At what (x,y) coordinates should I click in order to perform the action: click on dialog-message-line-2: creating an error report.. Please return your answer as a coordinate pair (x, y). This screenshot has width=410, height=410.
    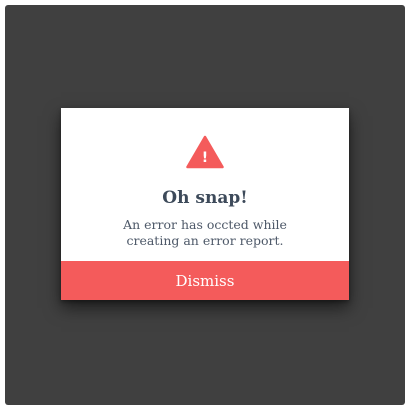
    Looking at the image, I should click on (205, 240).